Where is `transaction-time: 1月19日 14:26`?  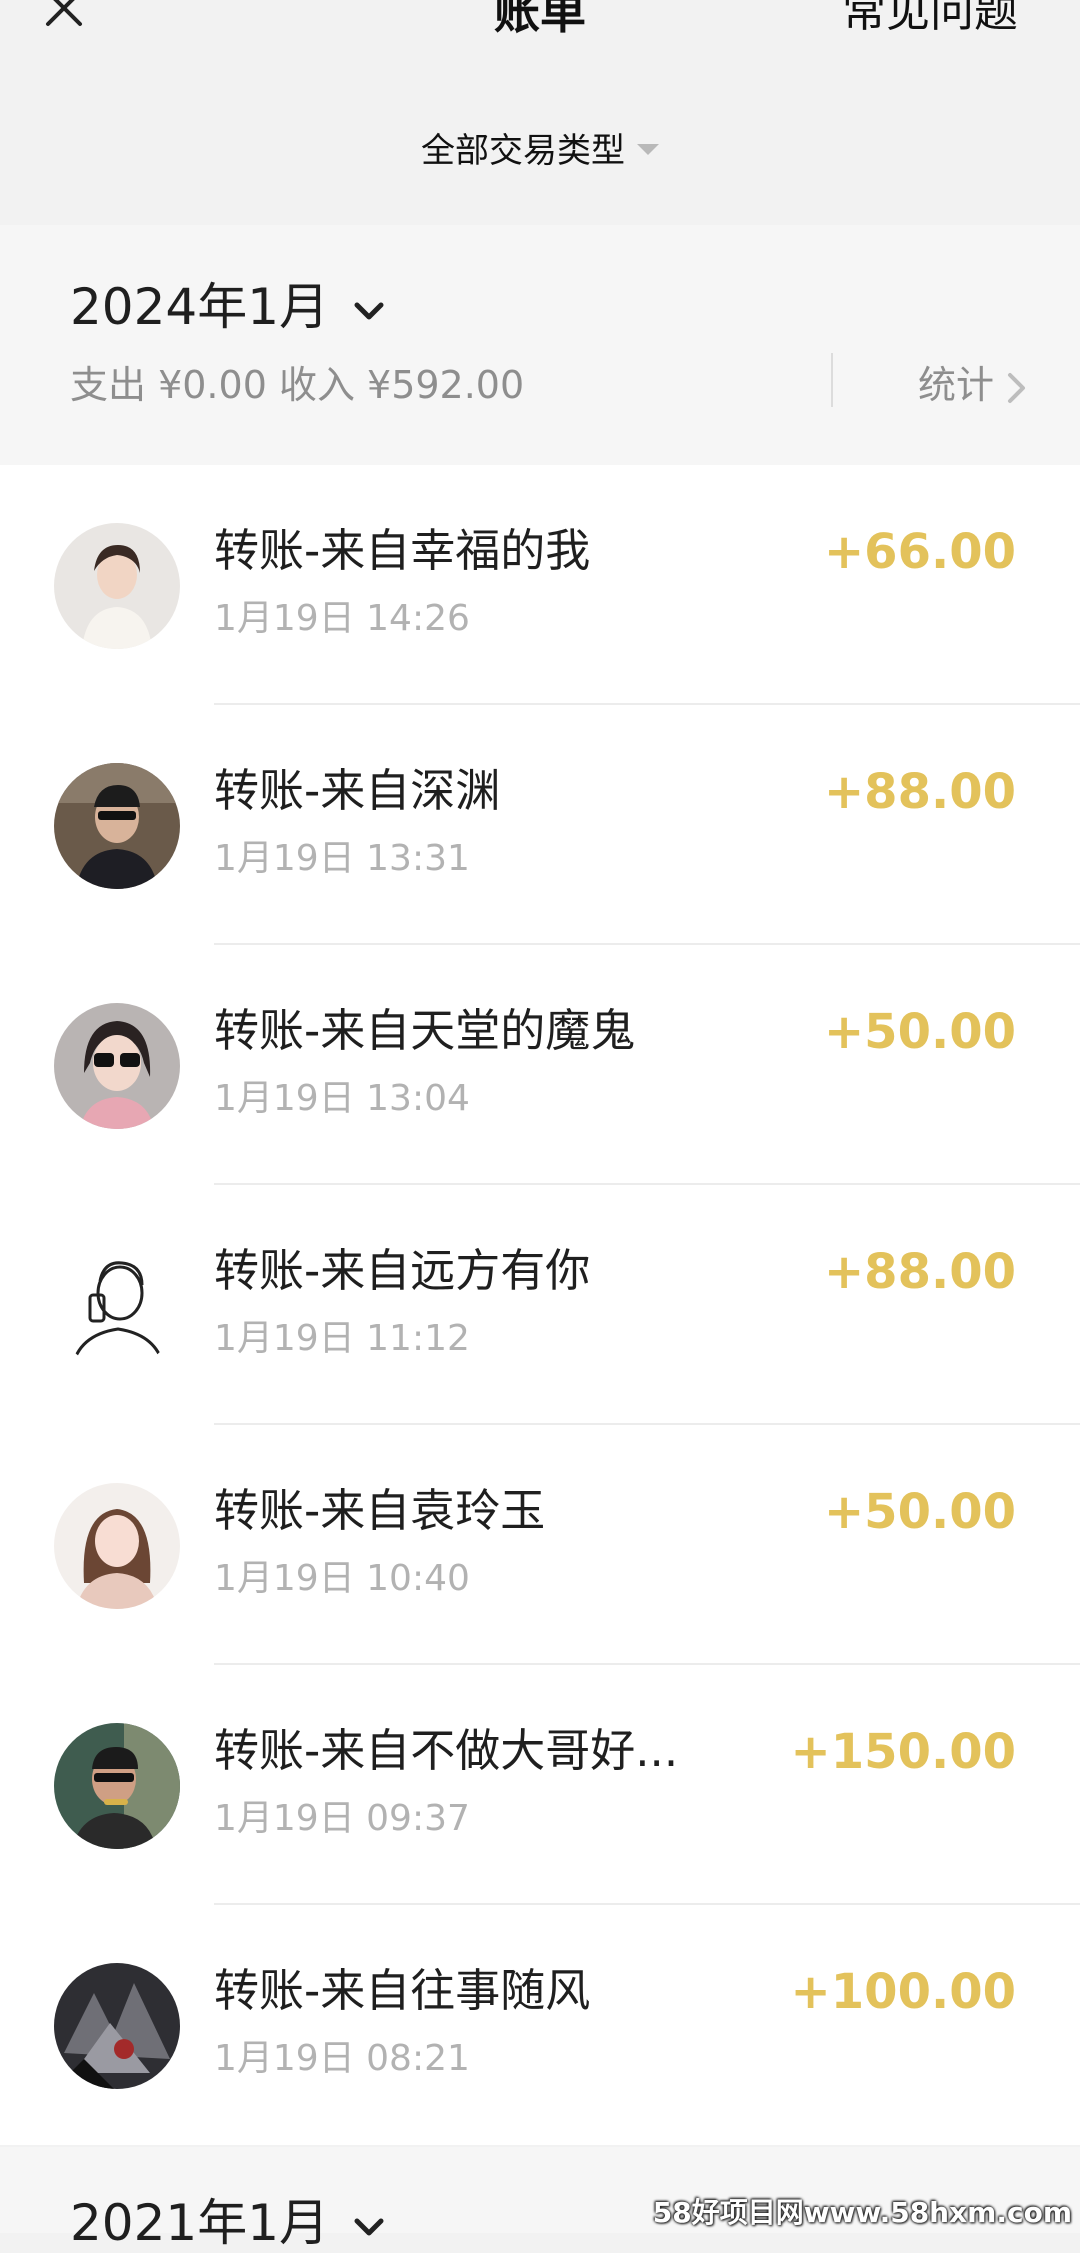 transaction-time: 1月19日 14:26 is located at coordinates (342, 618).